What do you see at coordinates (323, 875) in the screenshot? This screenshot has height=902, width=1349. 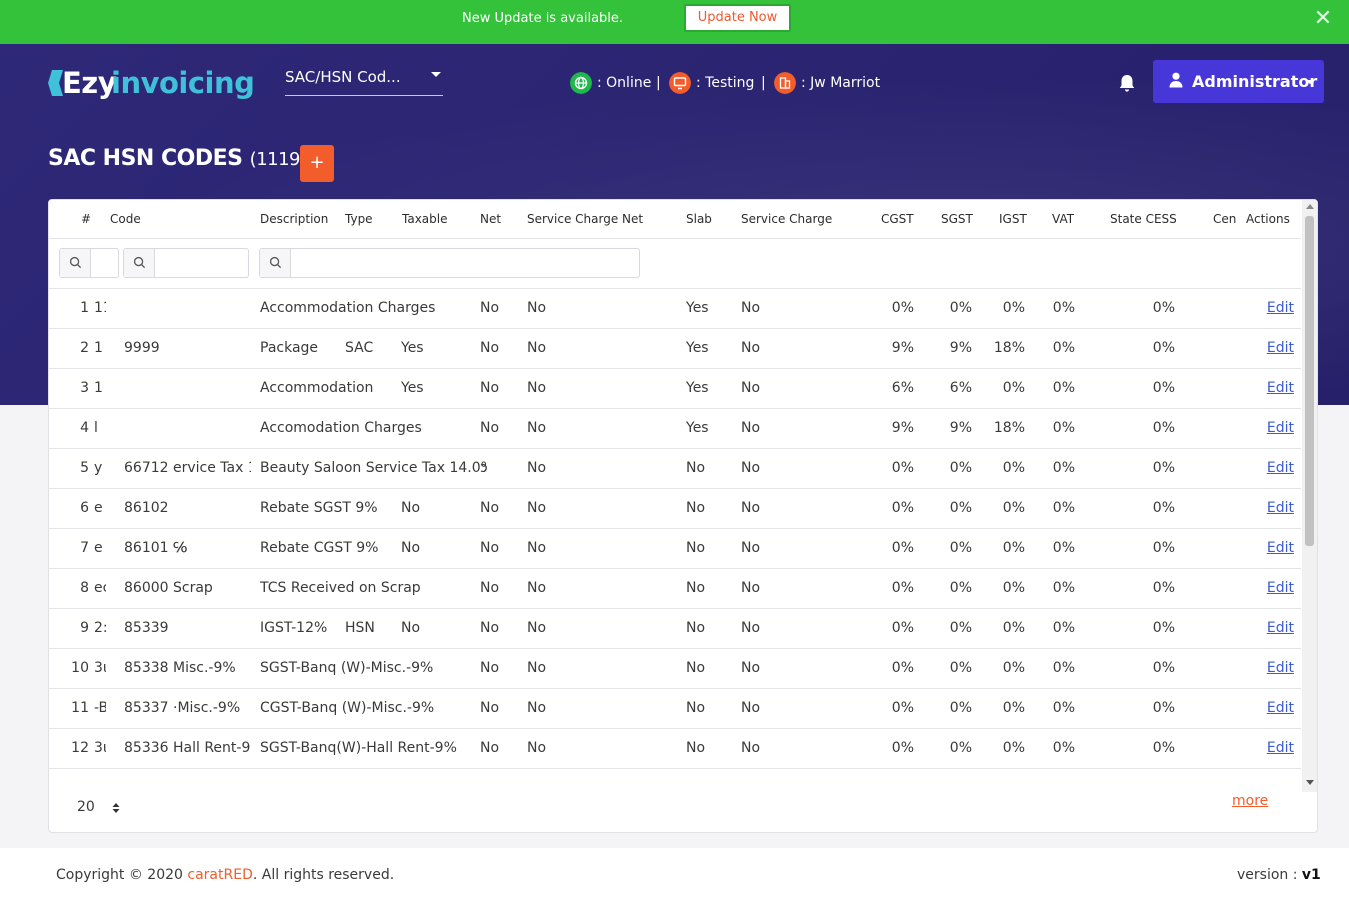 I see `copyright-suffix: . All rights reserved.` at bounding box center [323, 875].